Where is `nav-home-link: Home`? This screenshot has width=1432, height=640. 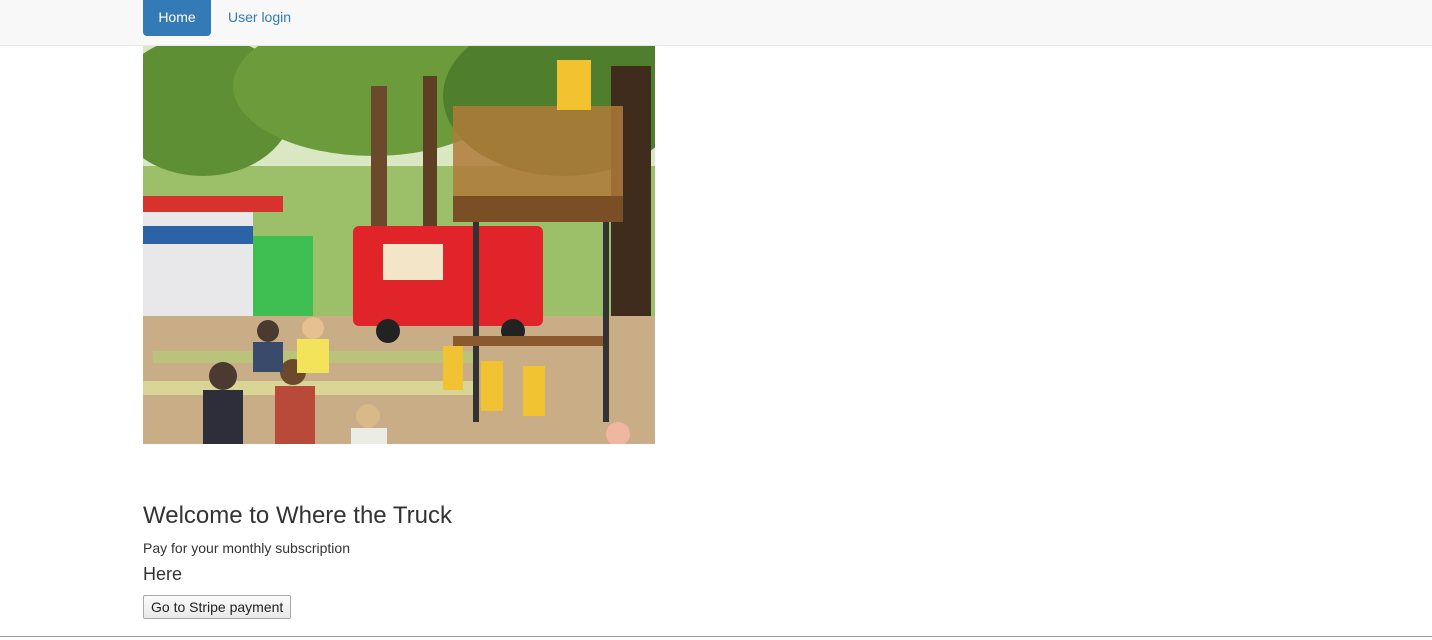 nav-home-link: Home is located at coordinates (177, 18).